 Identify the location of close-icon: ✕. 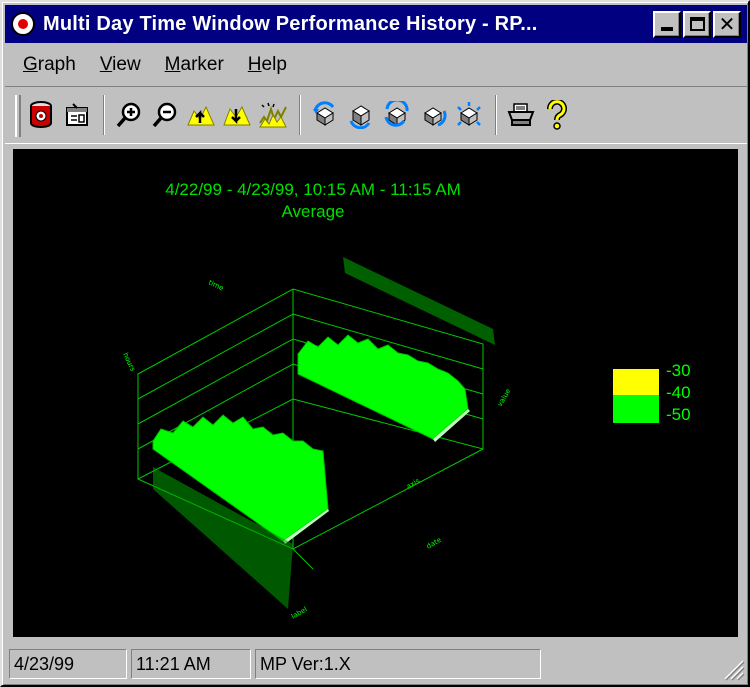
(727, 24).